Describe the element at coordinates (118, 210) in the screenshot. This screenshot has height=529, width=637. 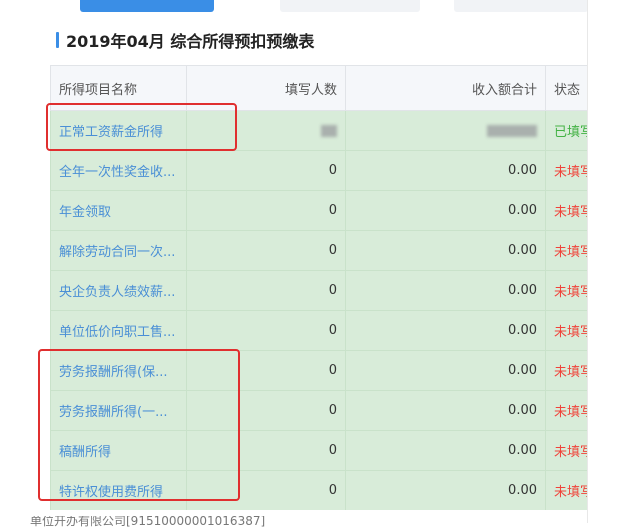
I see `income-item-link: 年金领取` at that location.